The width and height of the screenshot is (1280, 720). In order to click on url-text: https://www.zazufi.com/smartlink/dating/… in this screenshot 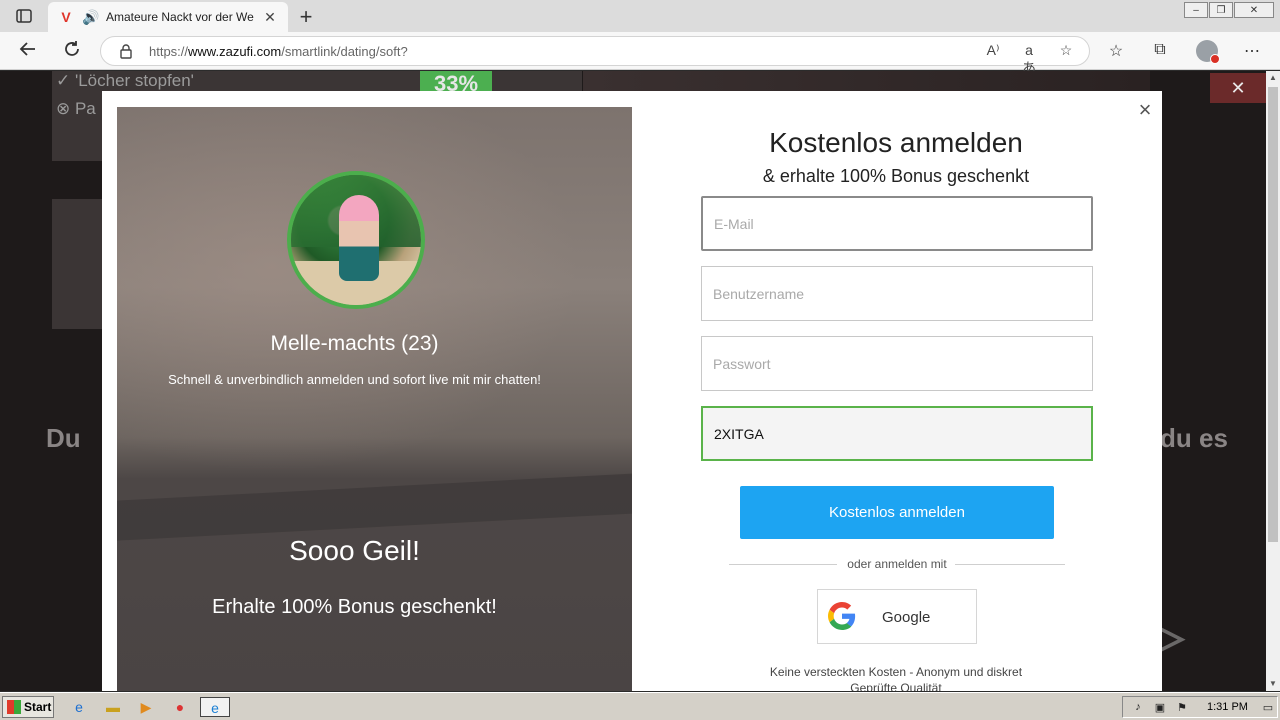, I will do `click(278, 51)`.